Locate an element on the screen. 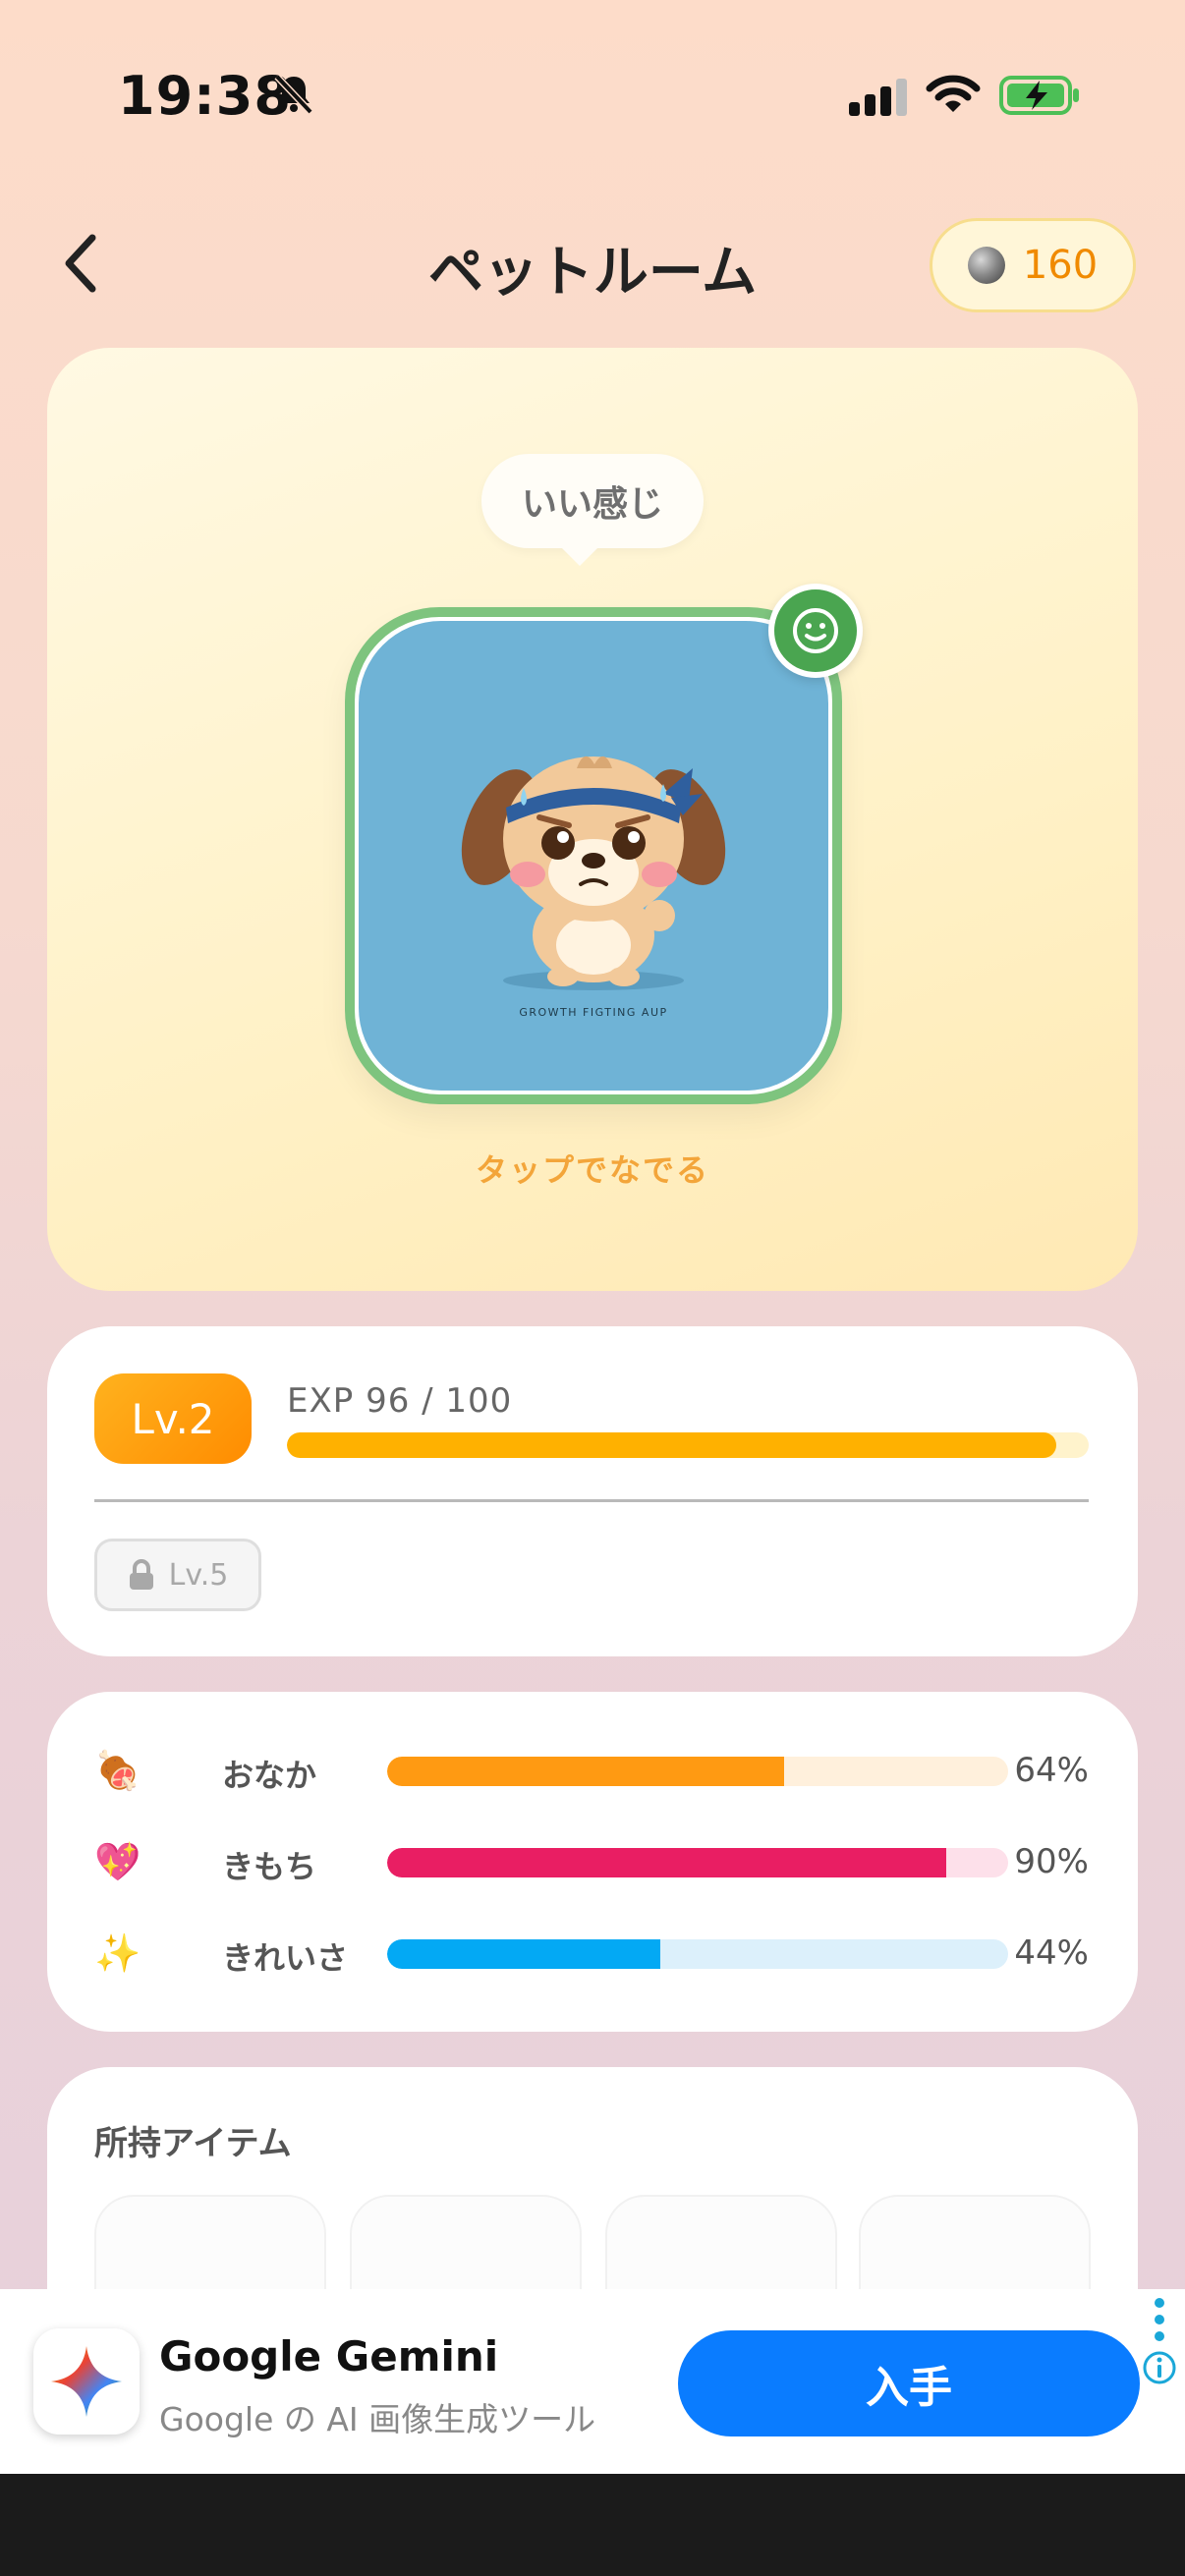 Image resolution: width=1185 pixels, height=2576 pixels. vertical-dots-icon is located at coordinates (1160, 2319).